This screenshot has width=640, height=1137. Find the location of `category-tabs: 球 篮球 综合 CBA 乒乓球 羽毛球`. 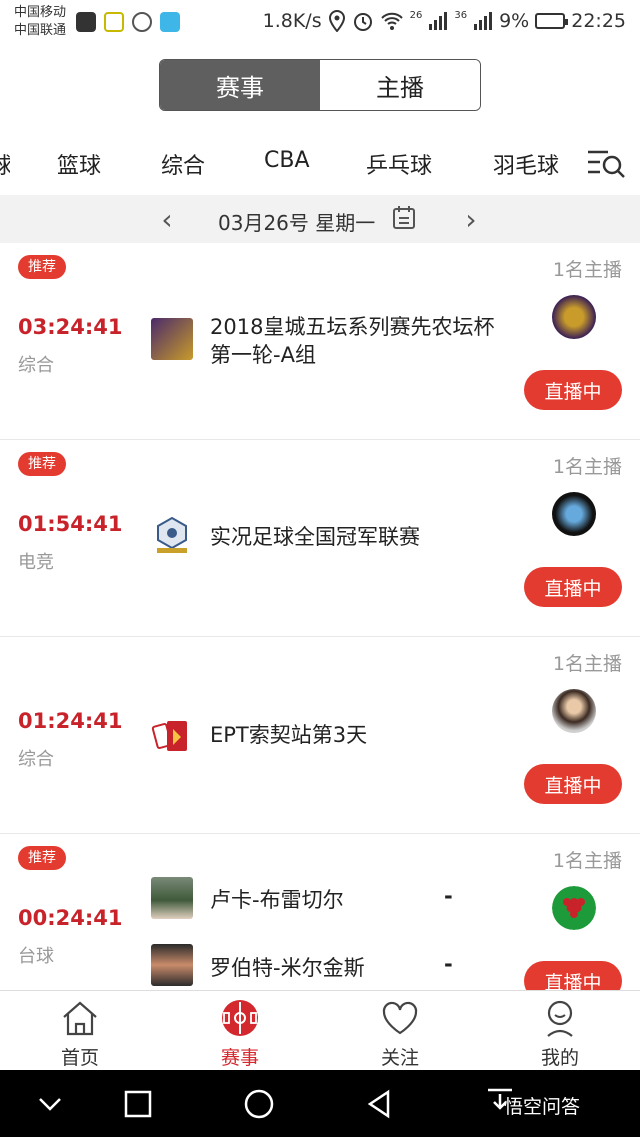

category-tabs: 球 篮球 综合 CBA 乒乓球 羽毛球 is located at coordinates (320, 163).